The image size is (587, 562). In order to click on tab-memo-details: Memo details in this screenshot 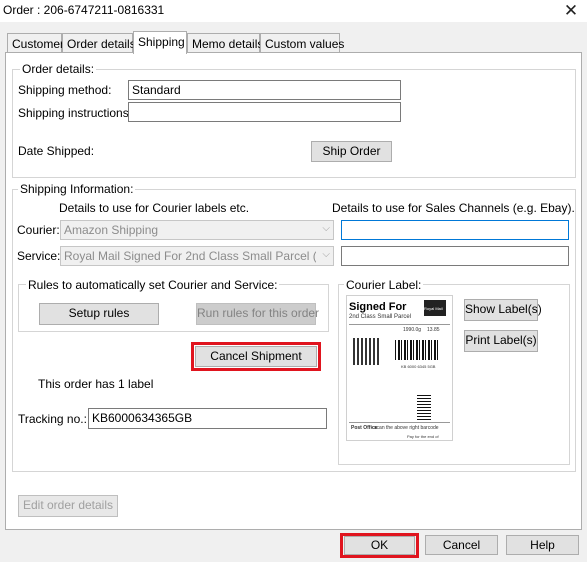, I will do `click(225, 43)`.